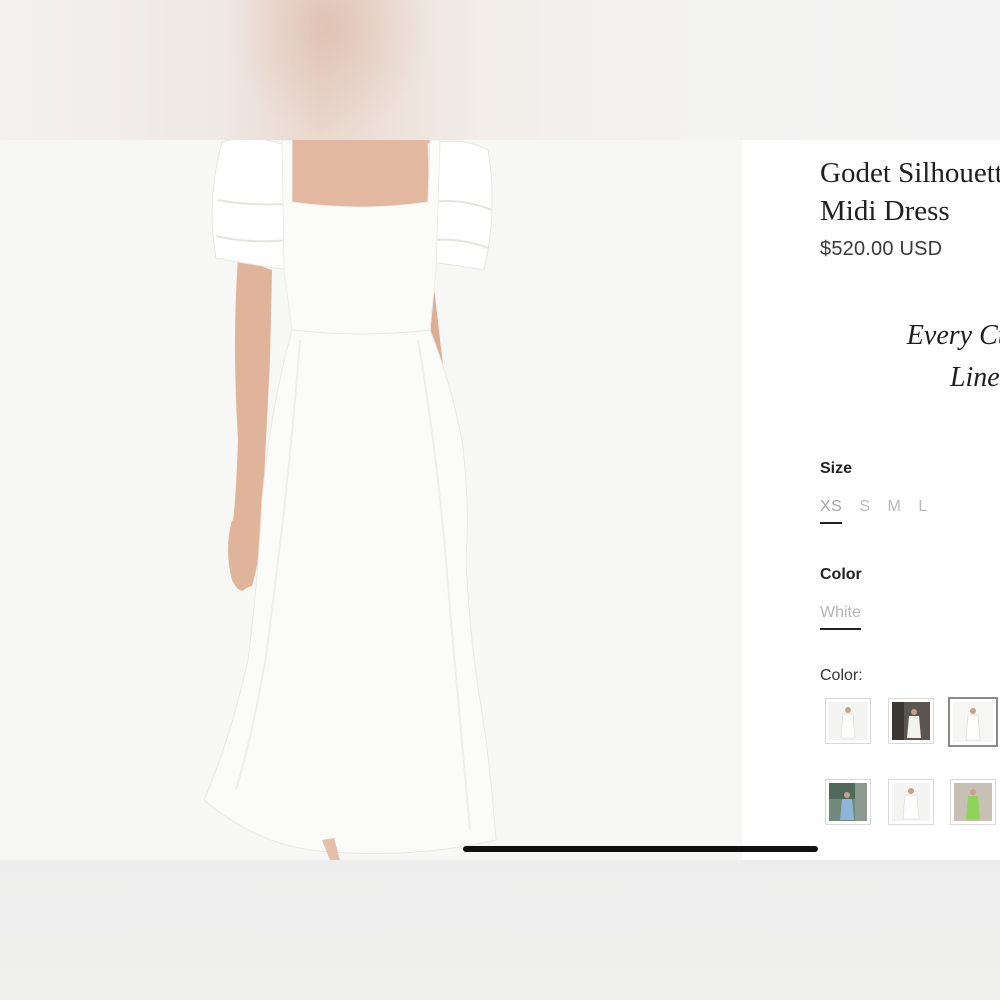 This screenshot has height=1000, width=1000. What do you see at coordinates (915, 357) in the screenshot?
I see `product-tagline: Every Curve C Line In` at bounding box center [915, 357].